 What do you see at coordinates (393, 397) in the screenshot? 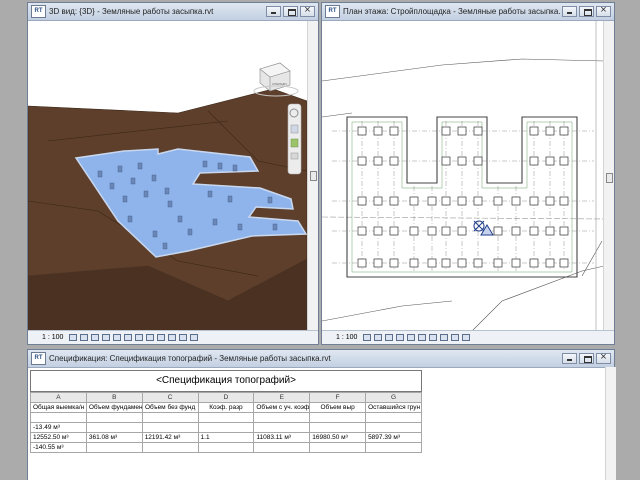
I see `column-letter: G` at bounding box center [393, 397].